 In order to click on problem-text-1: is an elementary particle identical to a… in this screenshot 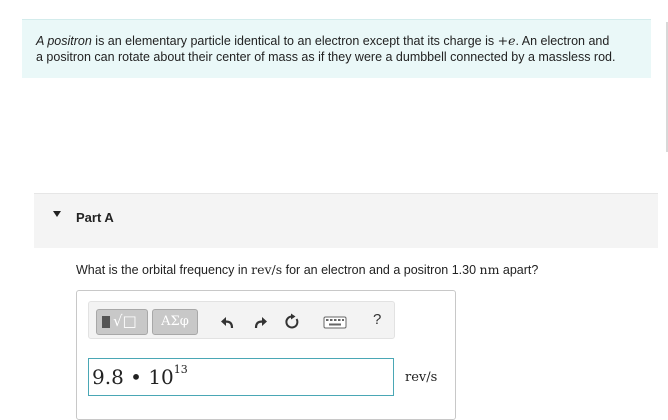, I will do `click(294, 41)`.